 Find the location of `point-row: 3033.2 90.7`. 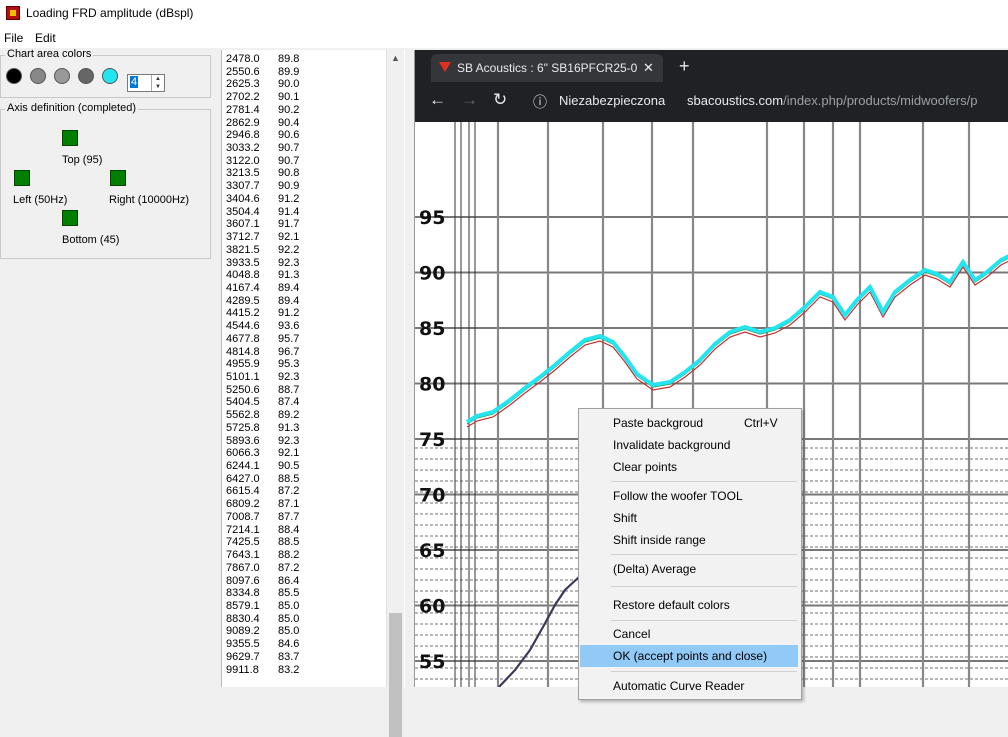

point-row: 3033.2 90.7 is located at coordinates (262, 148).